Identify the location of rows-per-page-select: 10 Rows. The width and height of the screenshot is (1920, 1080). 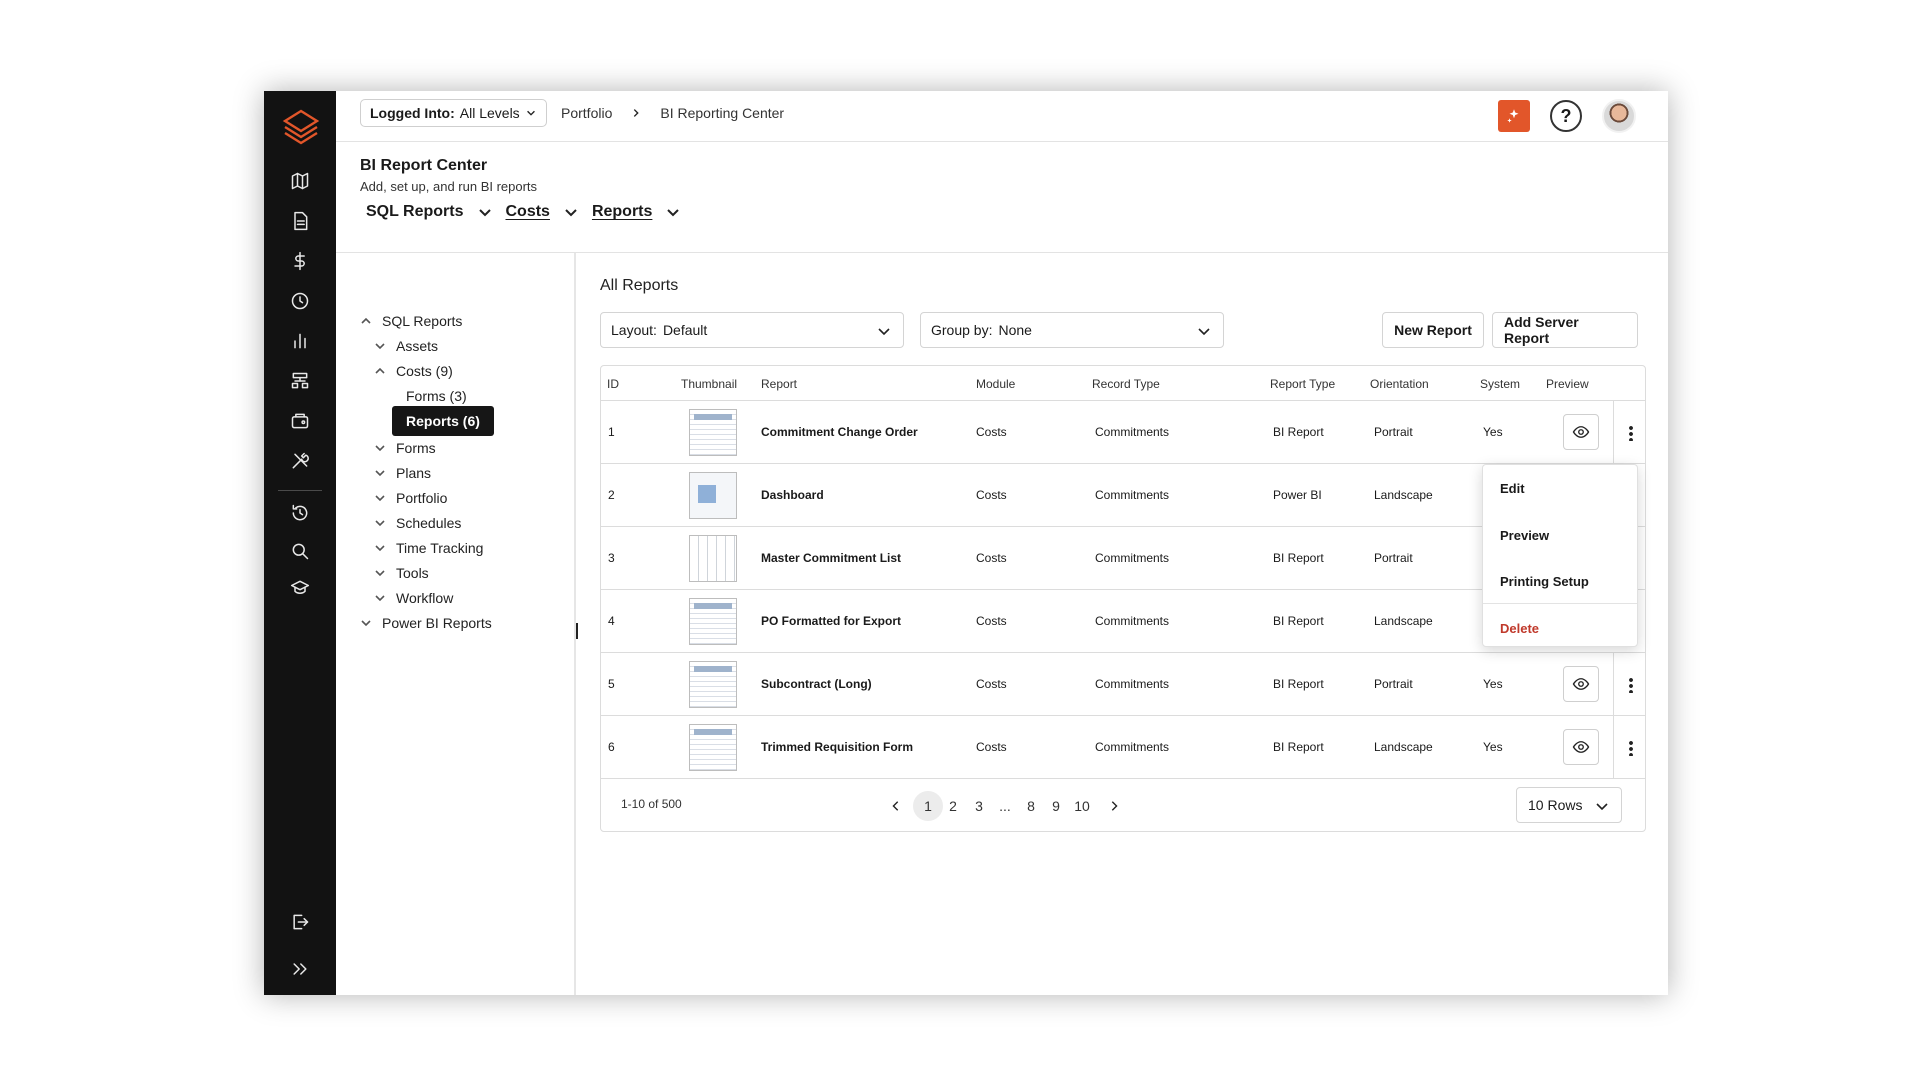
(1569, 805).